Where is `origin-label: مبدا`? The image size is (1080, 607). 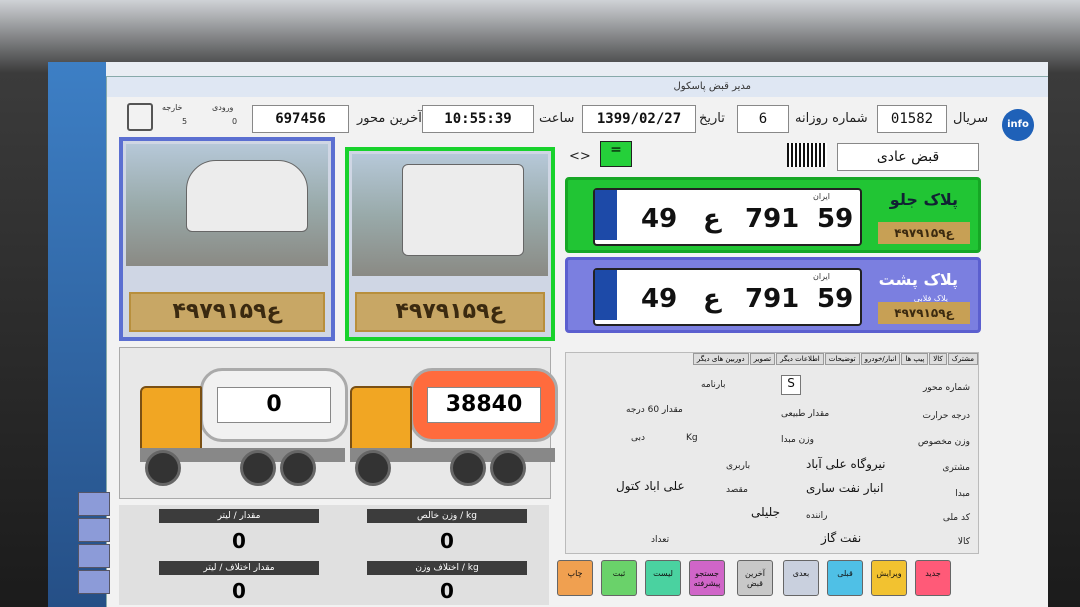
origin-label: مبدا is located at coordinates (962, 494).